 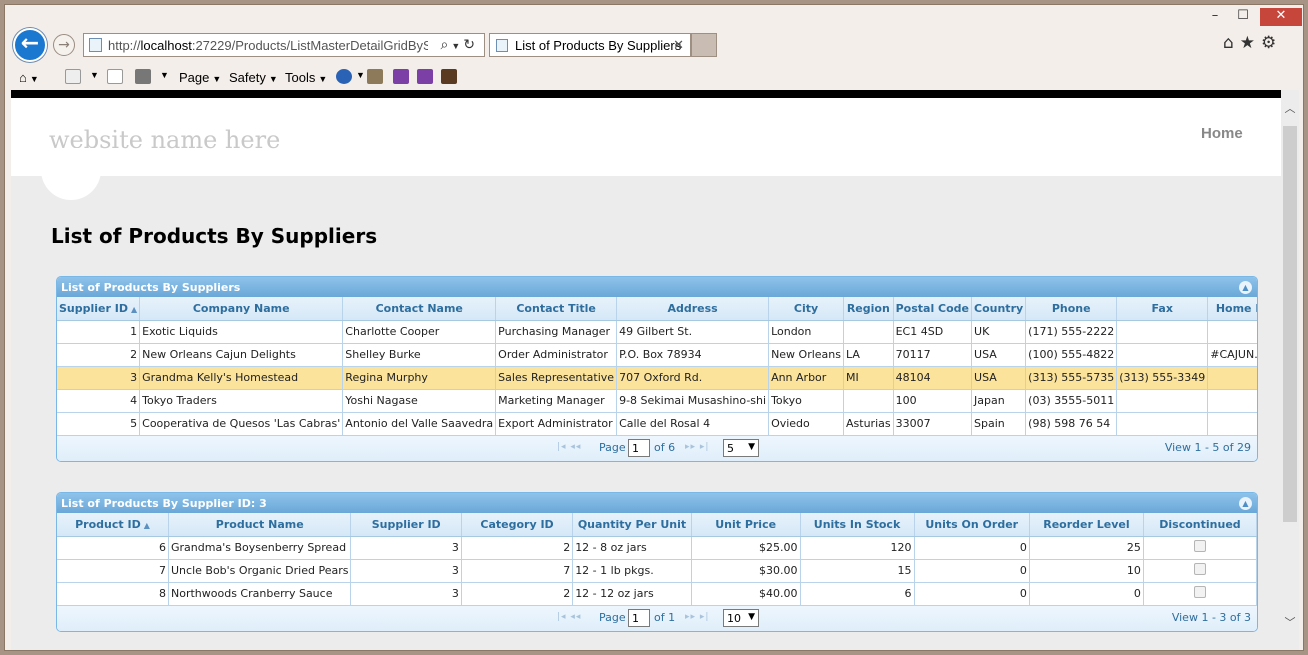 I want to click on column-header-label: Phone, so click(x=1071, y=308).